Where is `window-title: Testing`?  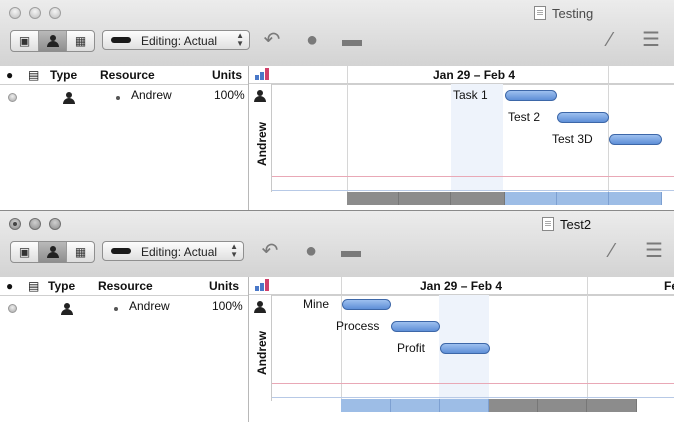
window-title: Testing is located at coordinates (563, 14).